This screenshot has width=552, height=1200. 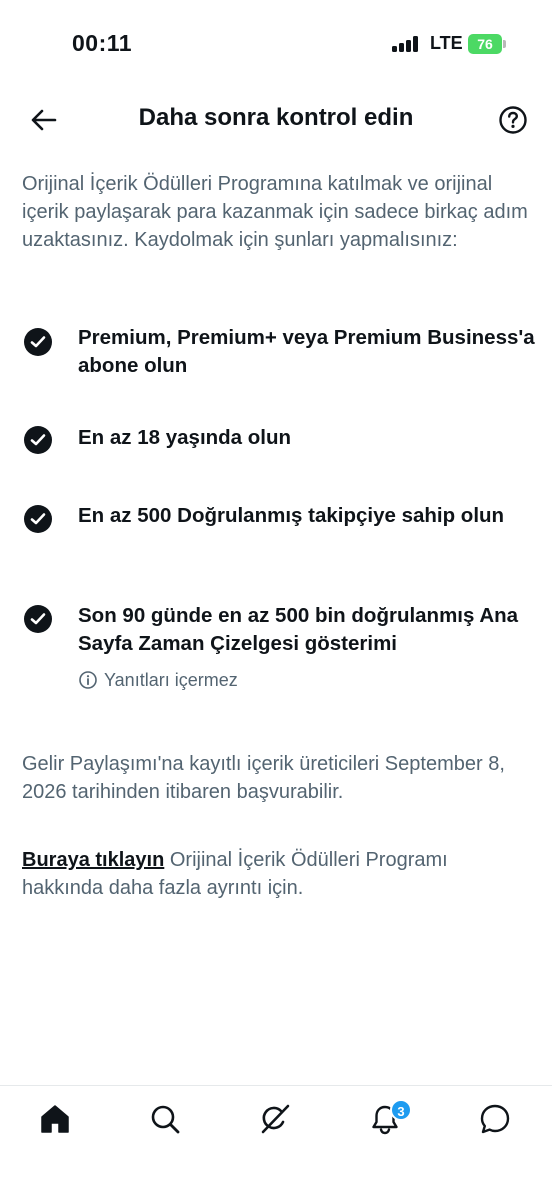 I want to click on nav-grok, so click(x=275, y=1119).